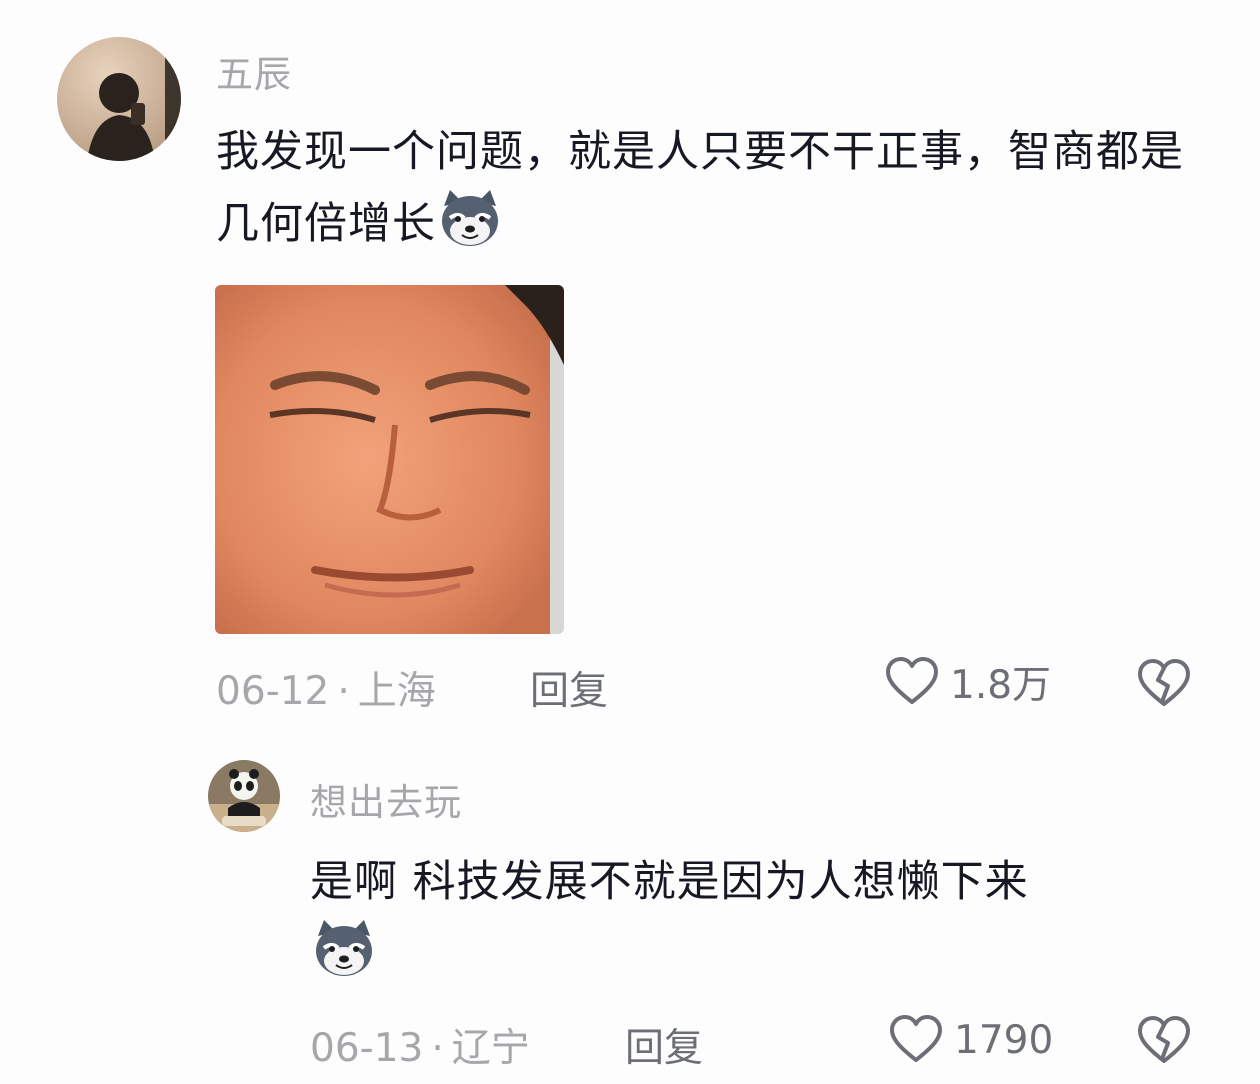 This screenshot has width=1260, height=1084. Describe the element at coordinates (273, 691) in the screenshot. I see `comment-date: 06-12` at that location.